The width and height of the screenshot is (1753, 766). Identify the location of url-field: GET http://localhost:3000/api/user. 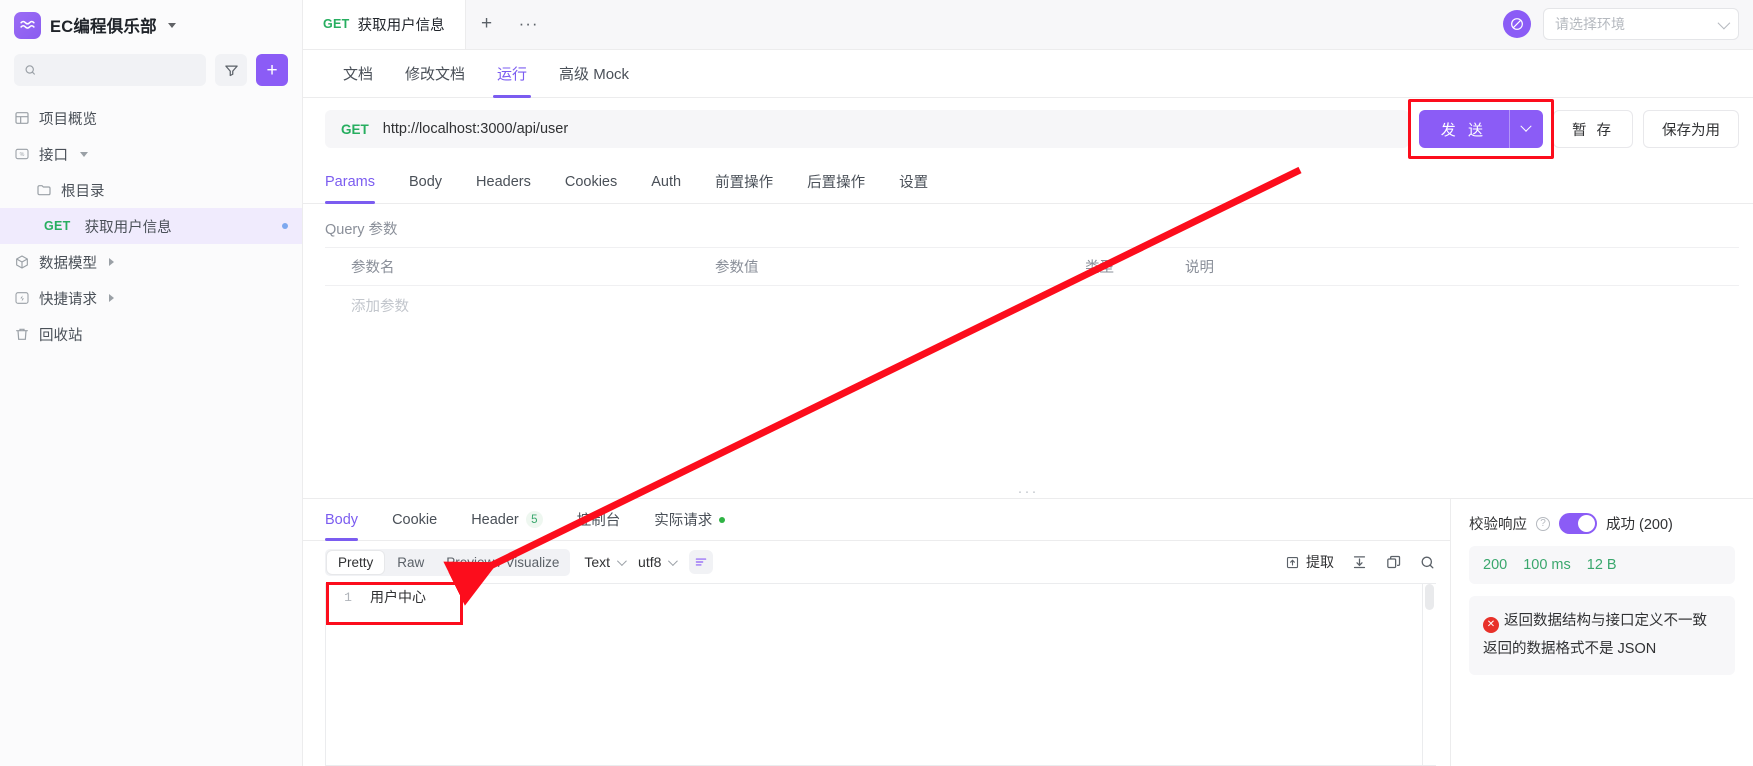
(867, 129).